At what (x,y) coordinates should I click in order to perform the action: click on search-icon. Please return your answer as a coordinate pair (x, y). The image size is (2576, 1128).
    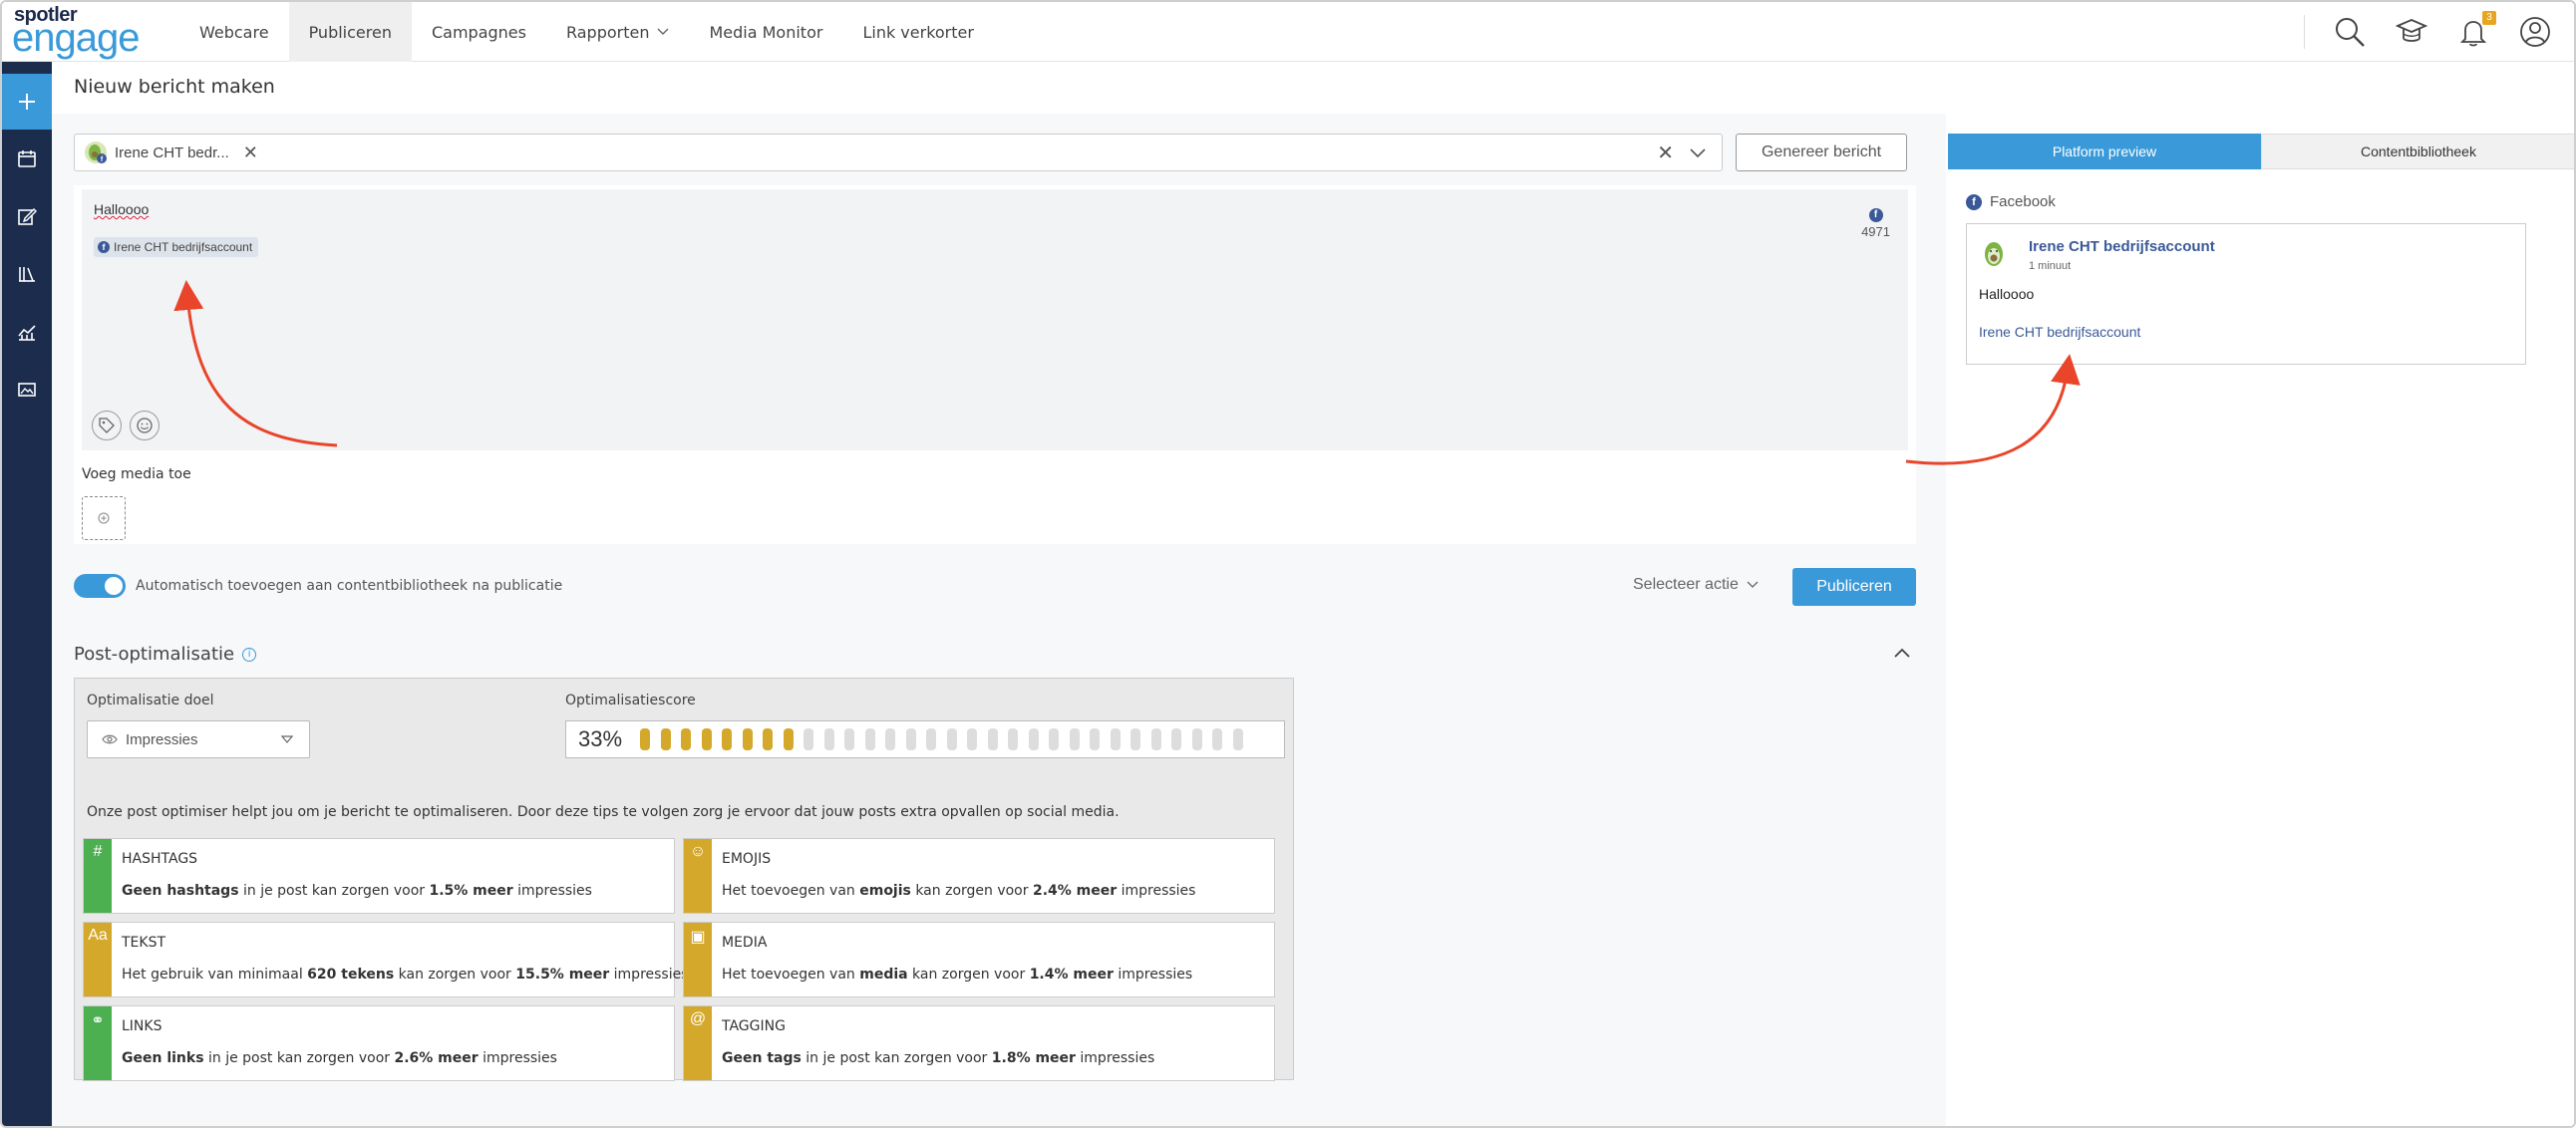
    Looking at the image, I should click on (2350, 32).